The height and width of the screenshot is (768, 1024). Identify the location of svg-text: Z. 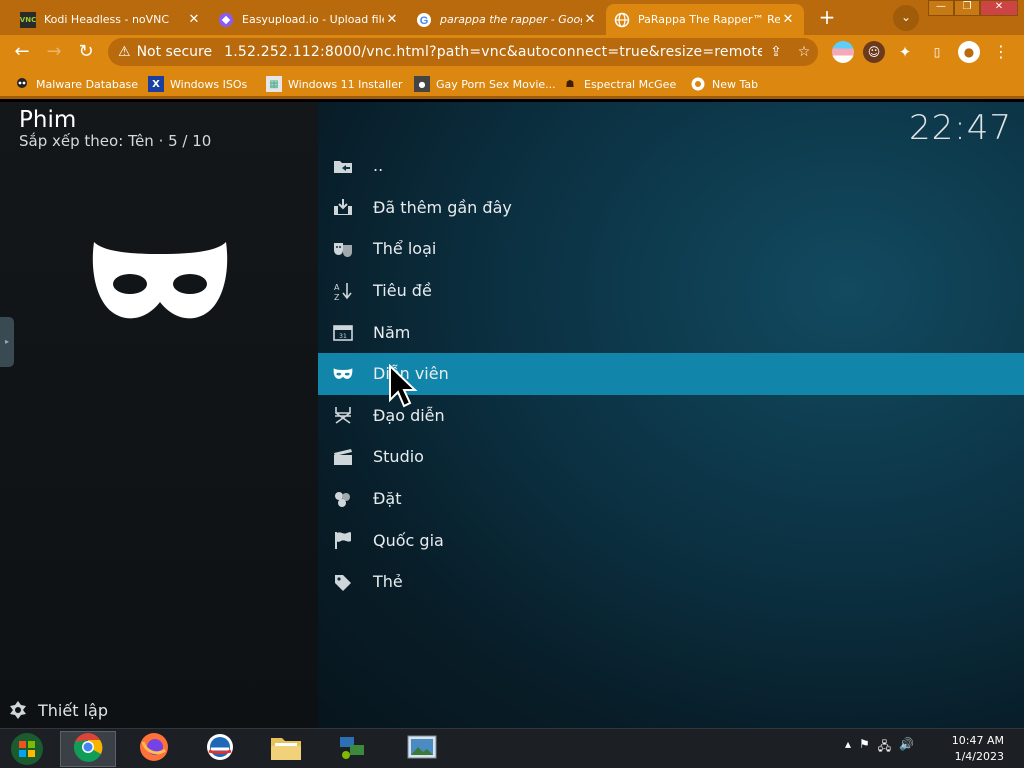
(337, 297).